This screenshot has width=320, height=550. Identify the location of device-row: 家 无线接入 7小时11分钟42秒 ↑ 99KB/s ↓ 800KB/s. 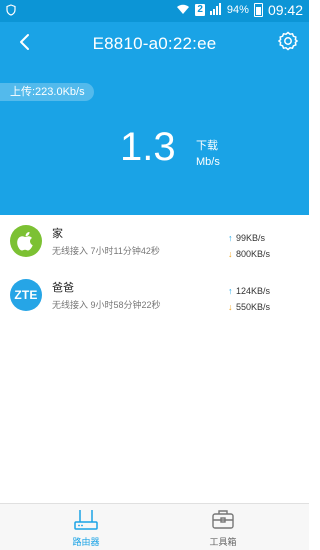
(154, 240).